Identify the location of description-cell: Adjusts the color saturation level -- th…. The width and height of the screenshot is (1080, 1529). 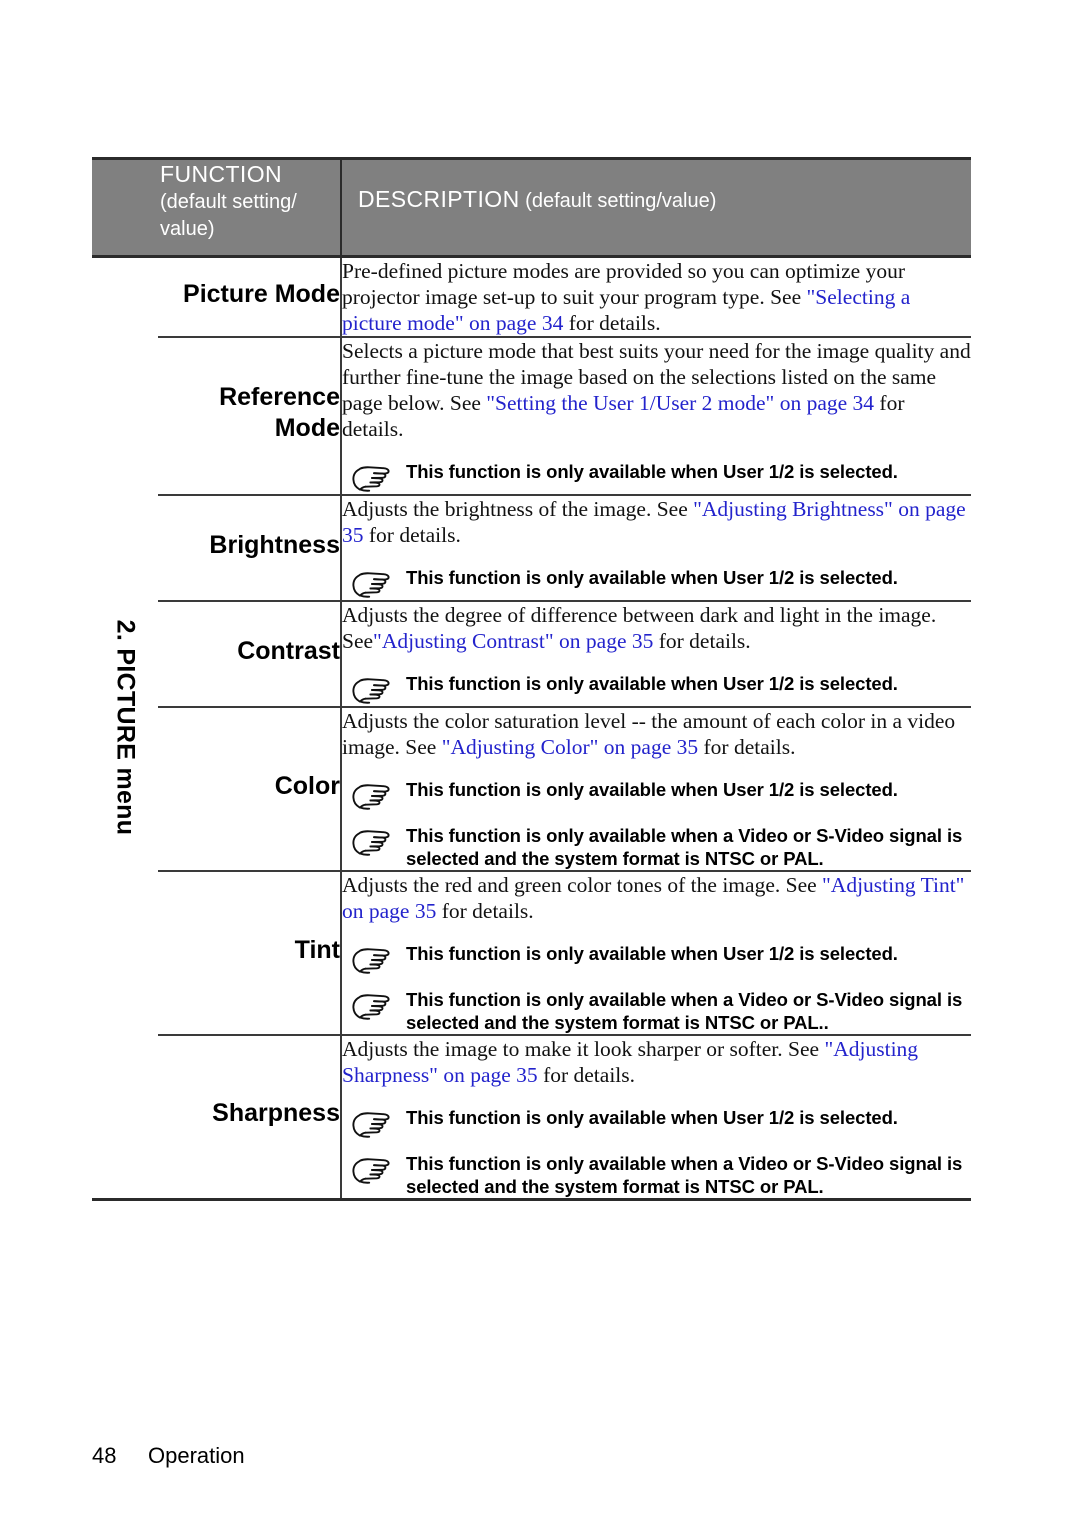
(656, 788).